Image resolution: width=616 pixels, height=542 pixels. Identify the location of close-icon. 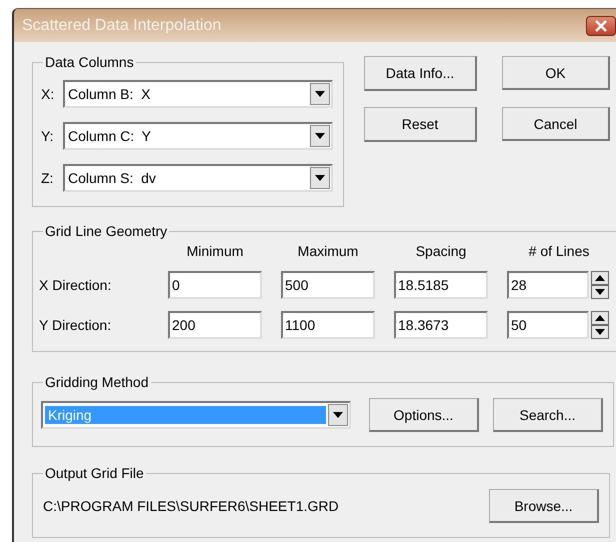
(601, 26).